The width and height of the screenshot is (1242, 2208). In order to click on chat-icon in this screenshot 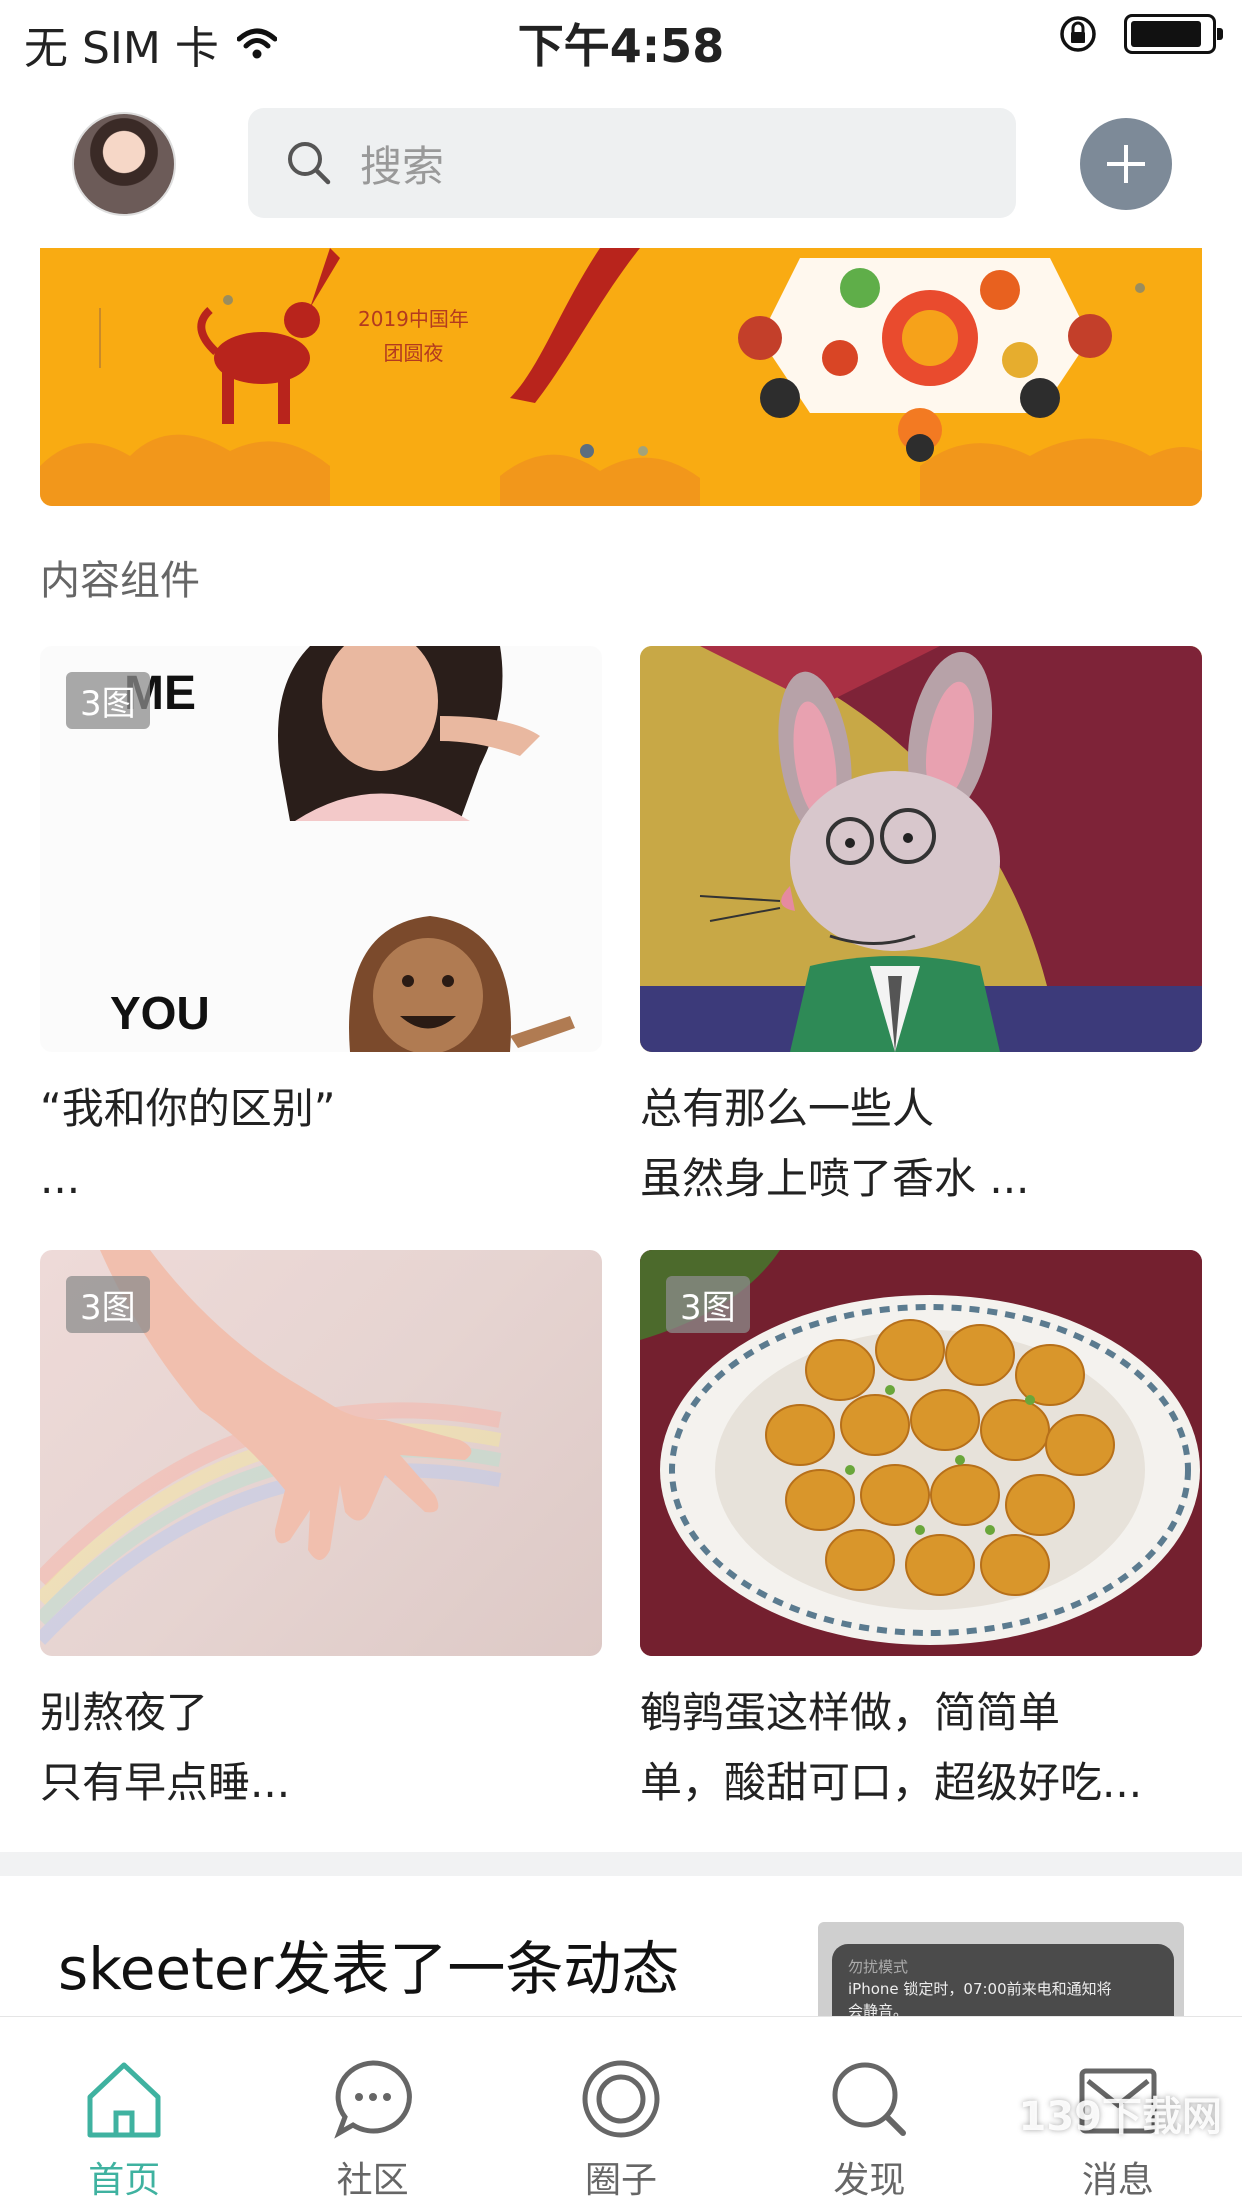, I will do `click(372, 2099)`.